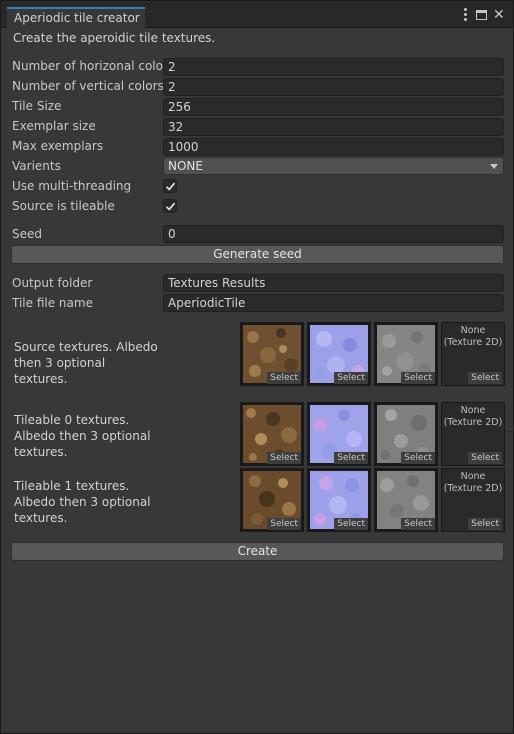  What do you see at coordinates (333, 283) in the screenshot?
I see `output-folder-input: Textures Results` at bounding box center [333, 283].